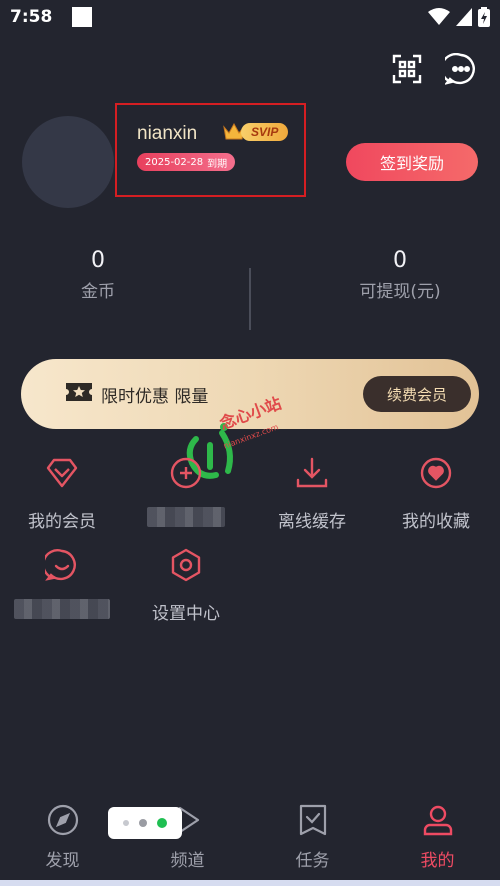  Describe the element at coordinates (412, 162) in the screenshot. I see `checkin-reward-button: 签到奖励` at that location.